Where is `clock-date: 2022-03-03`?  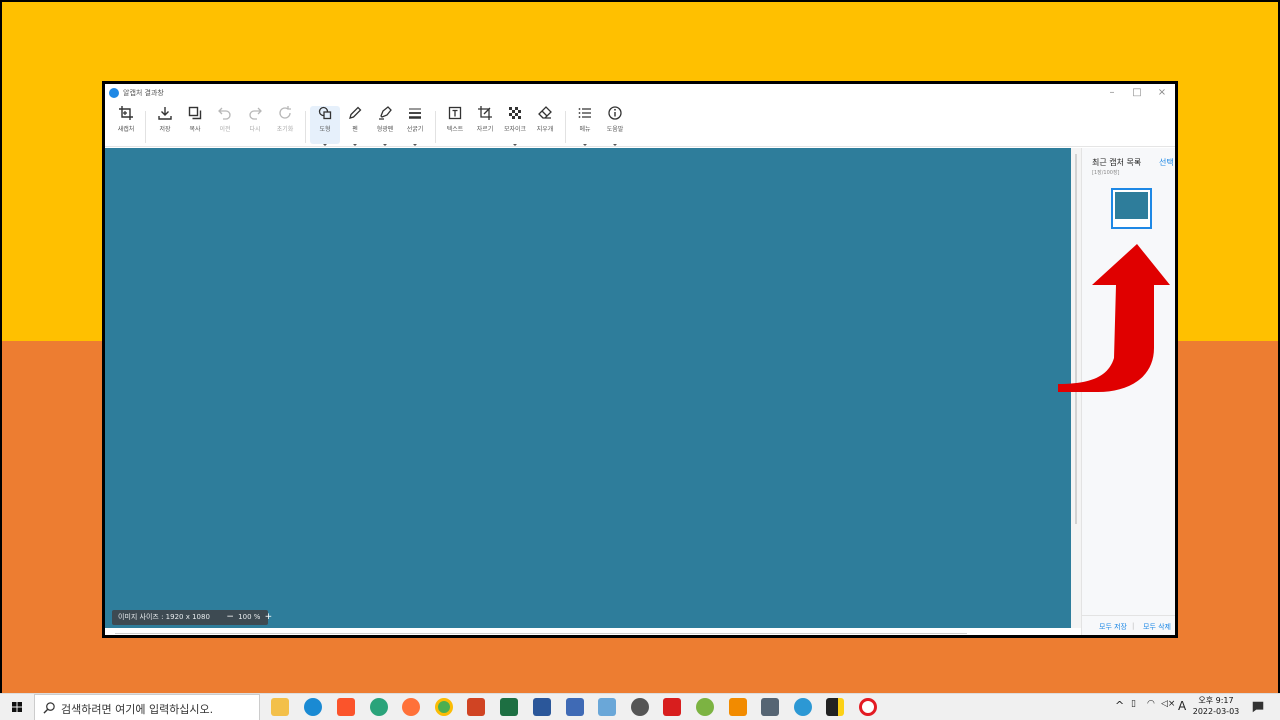 clock-date: 2022-03-03 is located at coordinates (1216, 711).